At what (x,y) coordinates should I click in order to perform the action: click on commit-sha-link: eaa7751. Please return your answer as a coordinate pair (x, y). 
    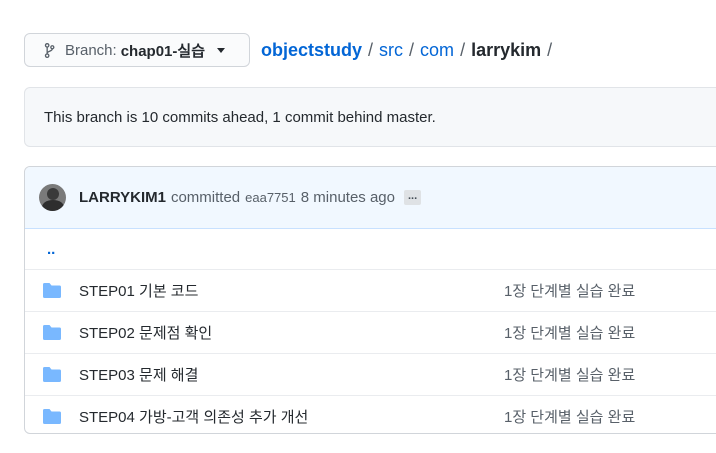
    Looking at the image, I should click on (270, 197).